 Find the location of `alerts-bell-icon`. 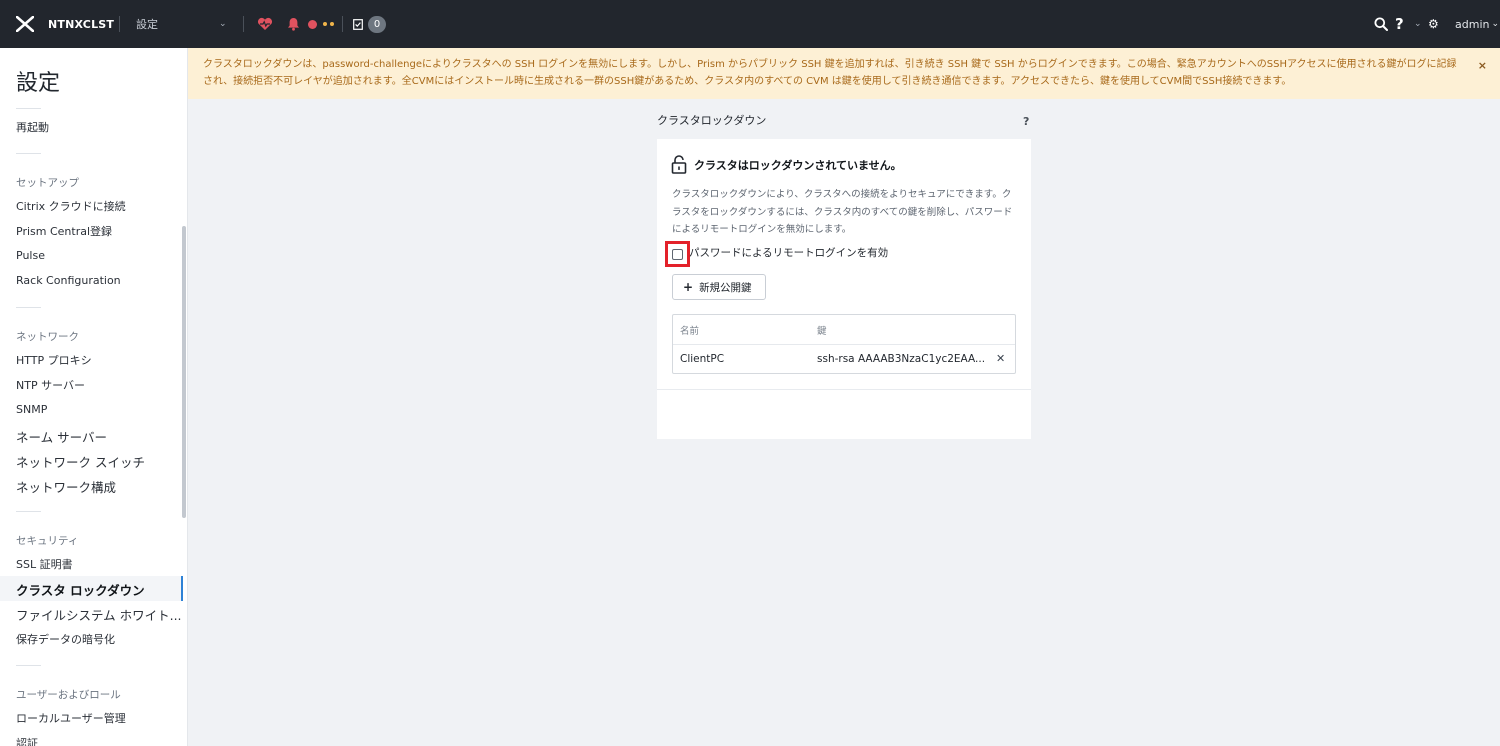

alerts-bell-icon is located at coordinates (293, 24).